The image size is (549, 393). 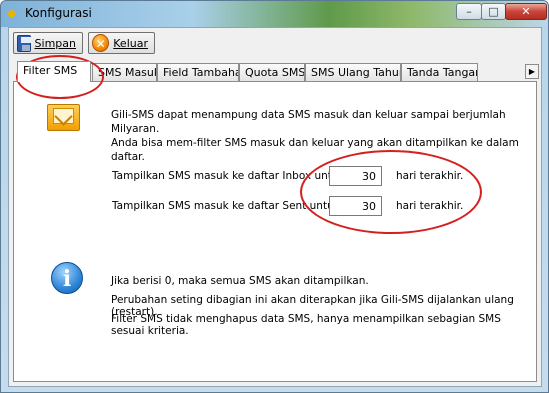 I want to click on exit-label: Keluar, so click(x=130, y=43).